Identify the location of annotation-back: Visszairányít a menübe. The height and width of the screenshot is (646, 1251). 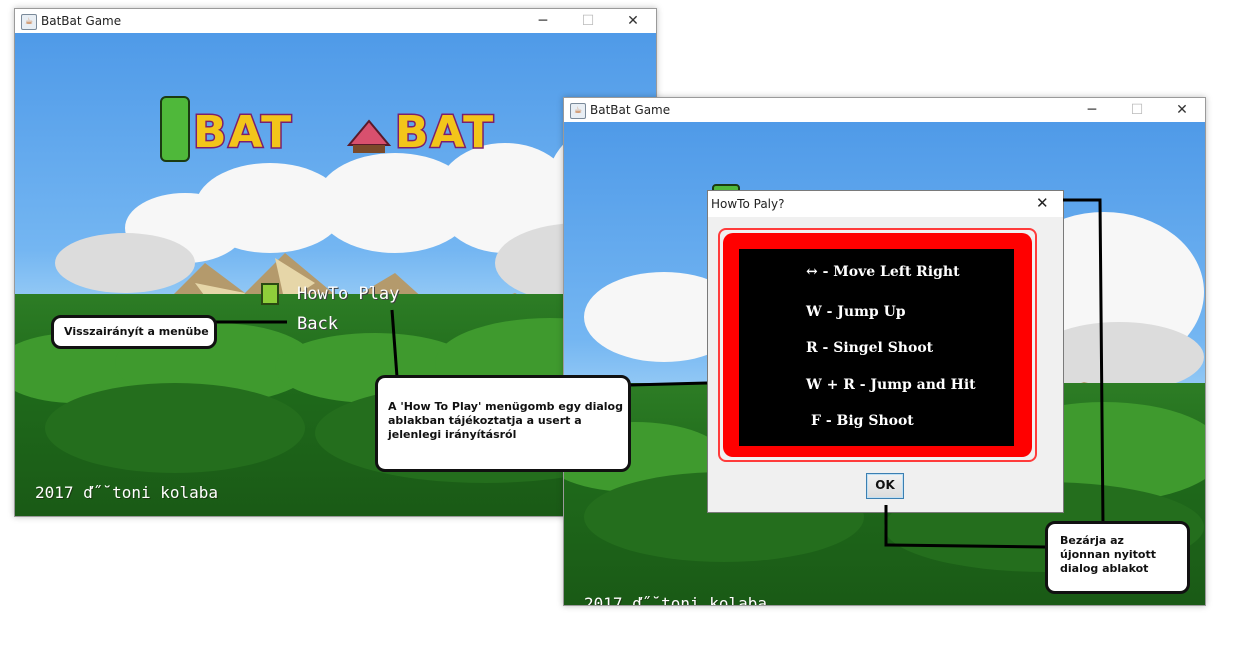
(134, 332).